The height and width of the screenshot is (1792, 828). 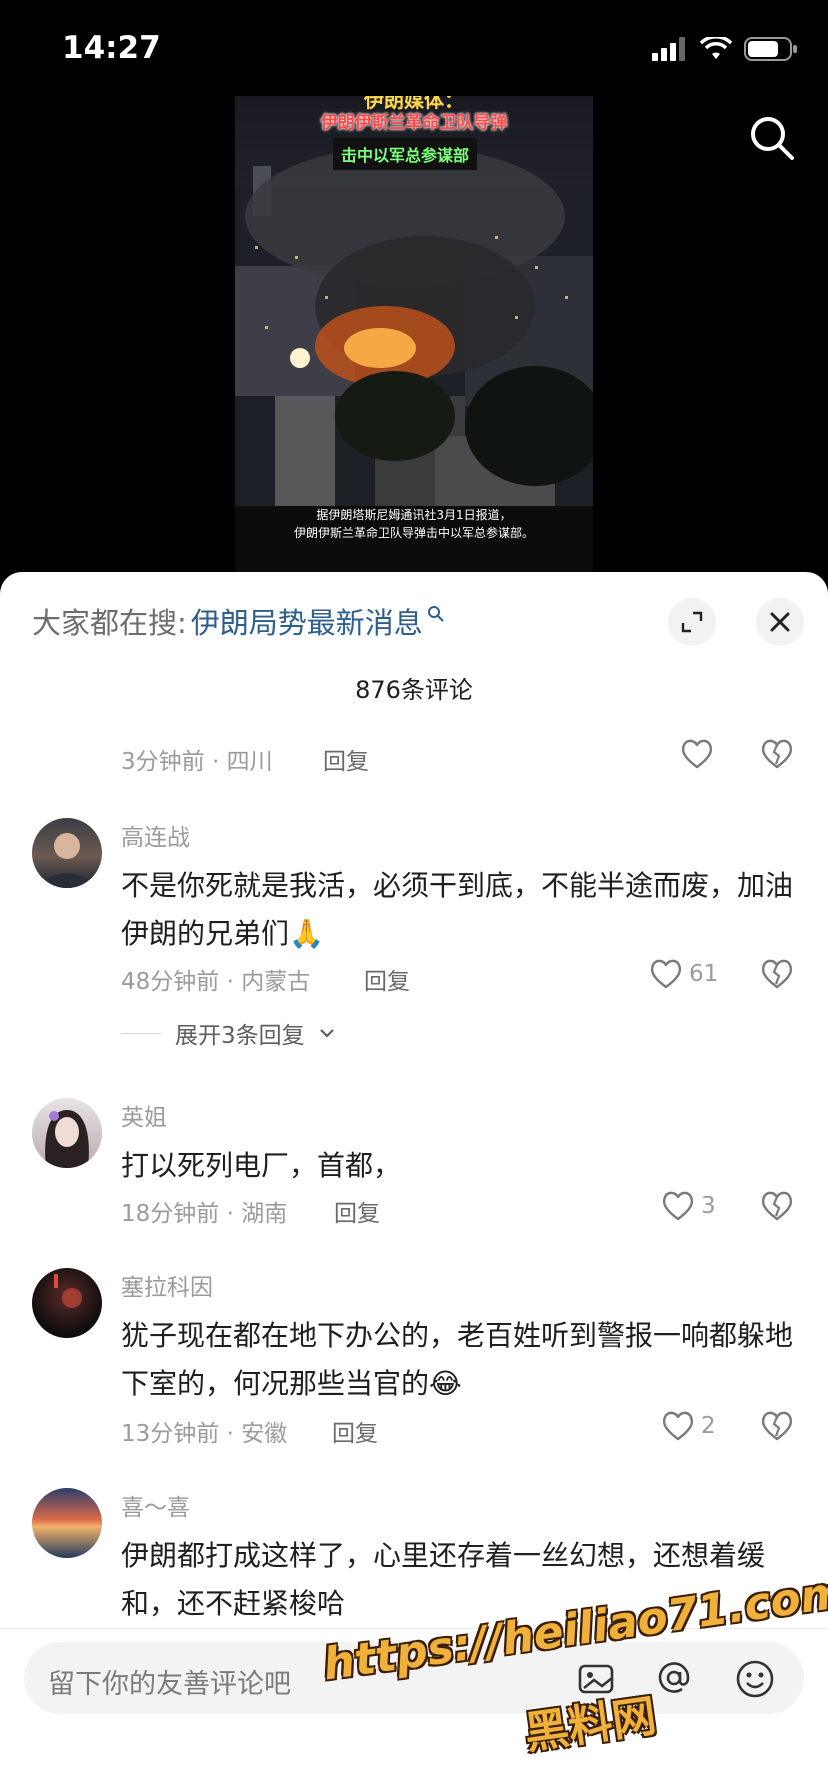 I want to click on signal-icon, so click(x=668, y=49).